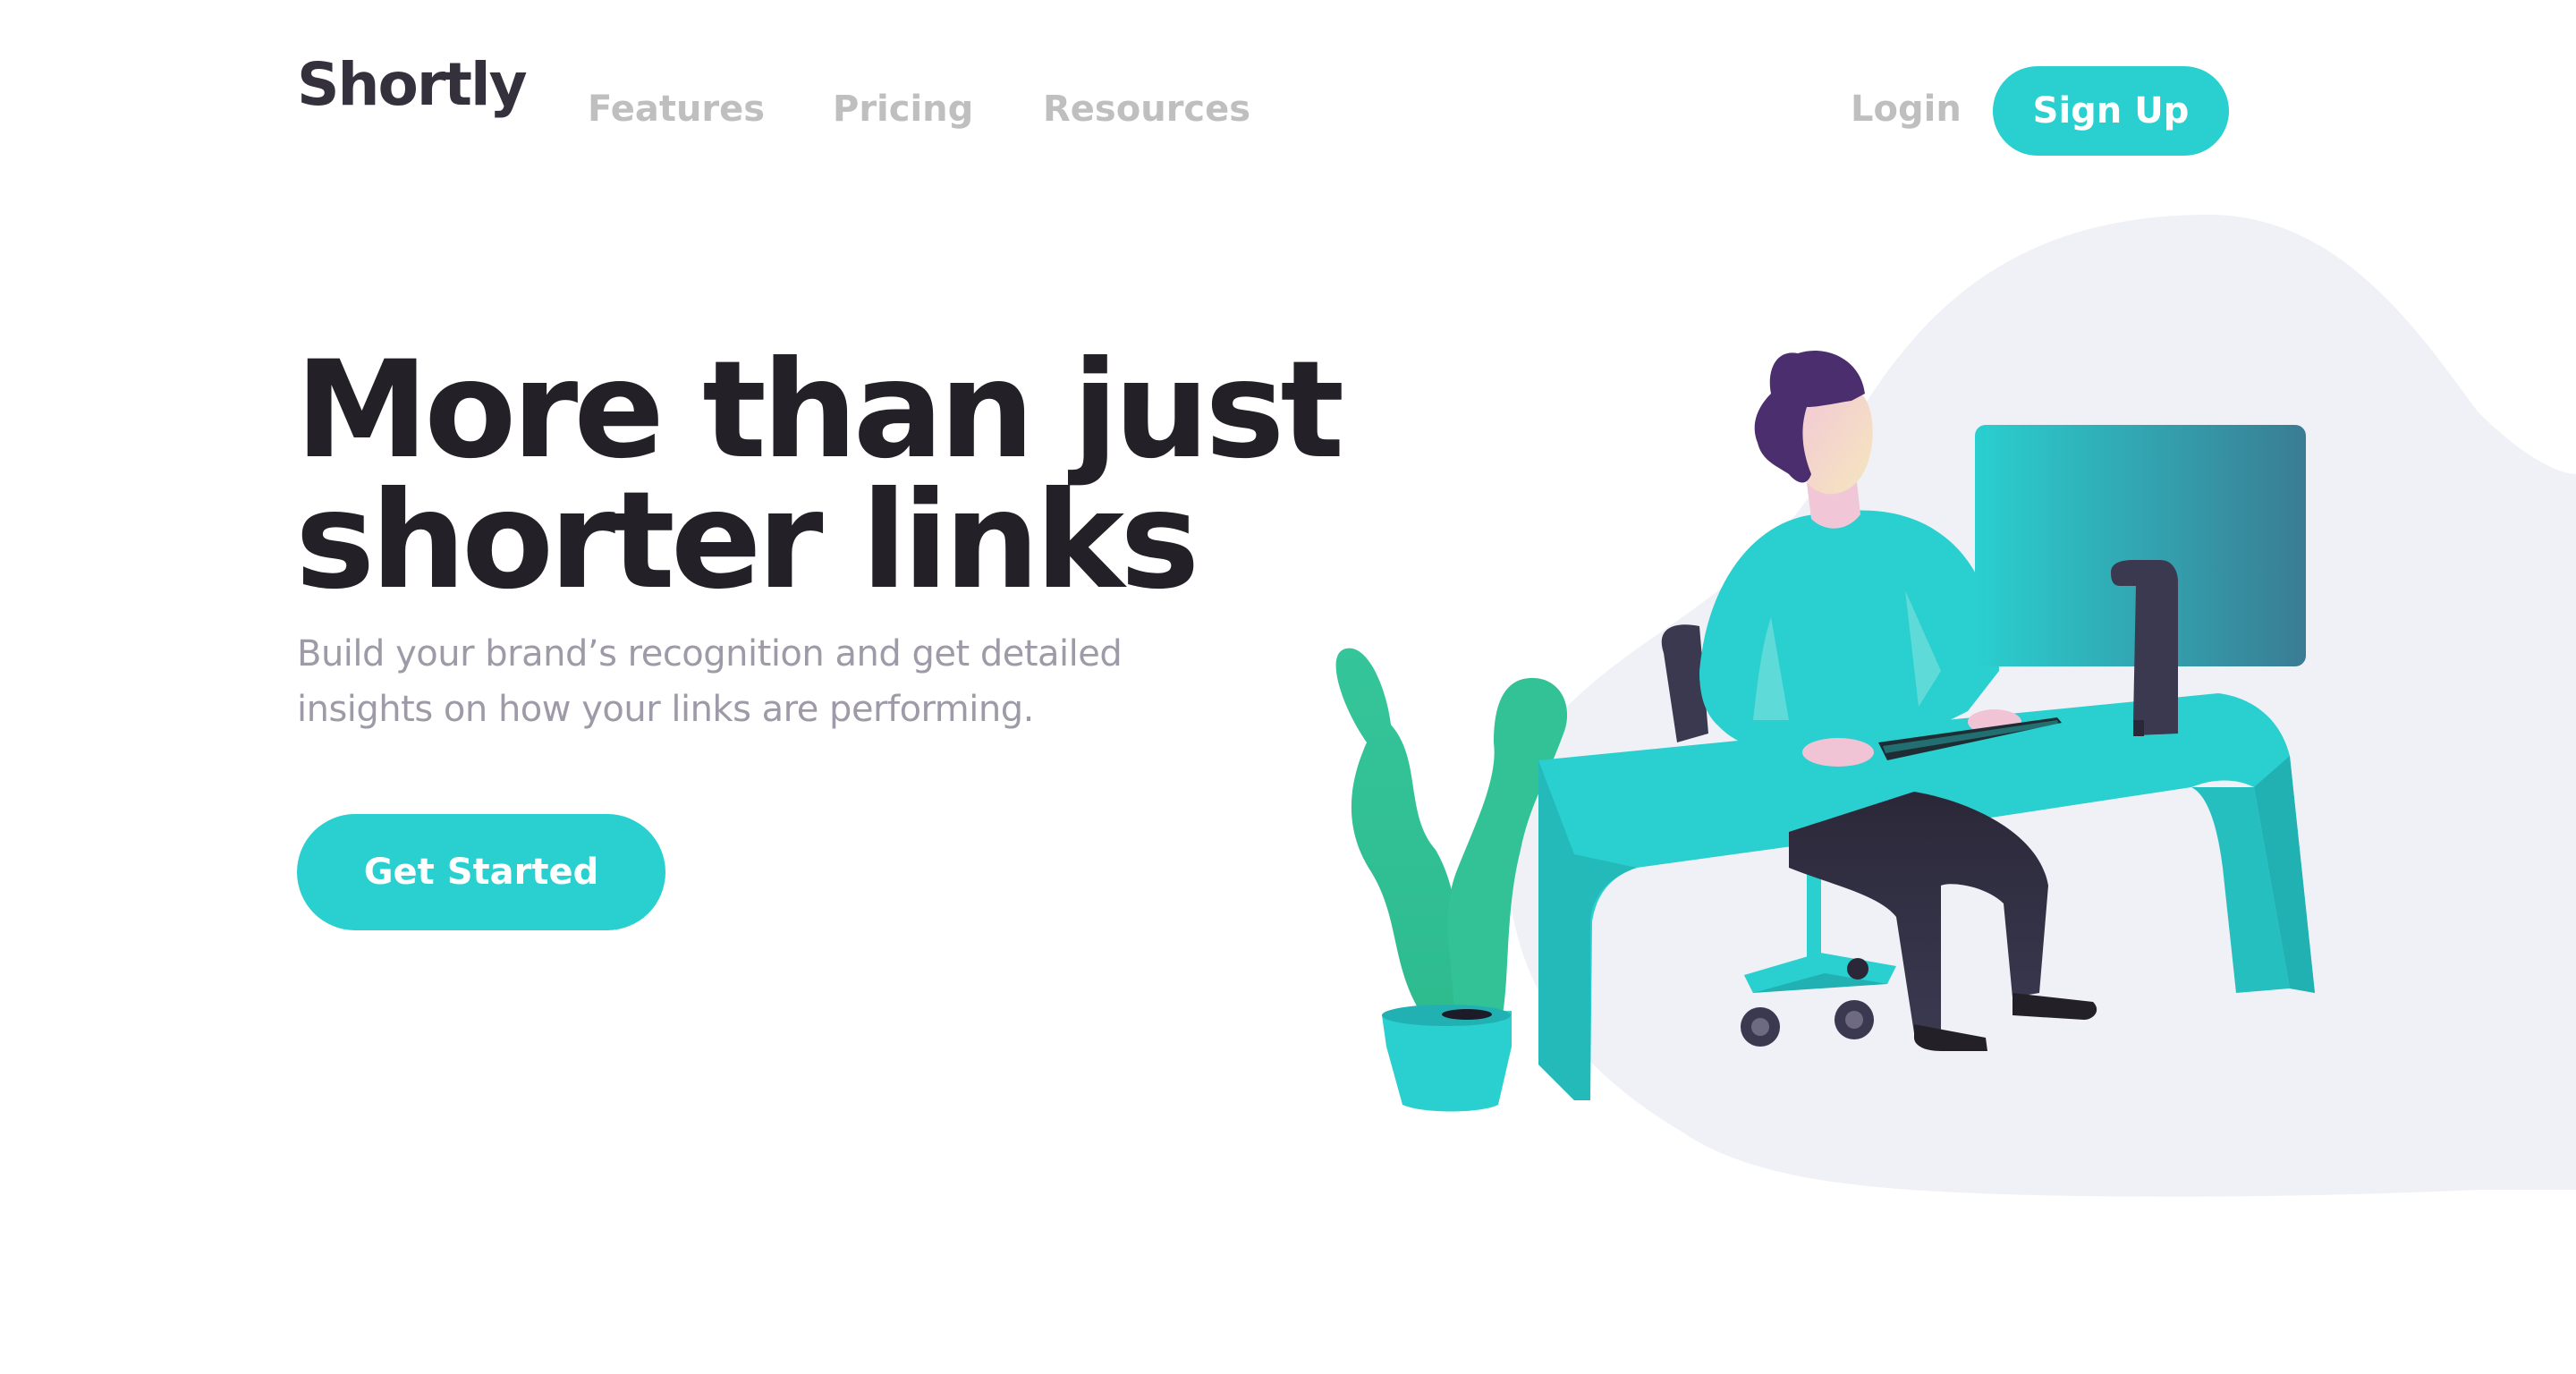  I want to click on sign-up-button: Sign Up, so click(2111, 111).